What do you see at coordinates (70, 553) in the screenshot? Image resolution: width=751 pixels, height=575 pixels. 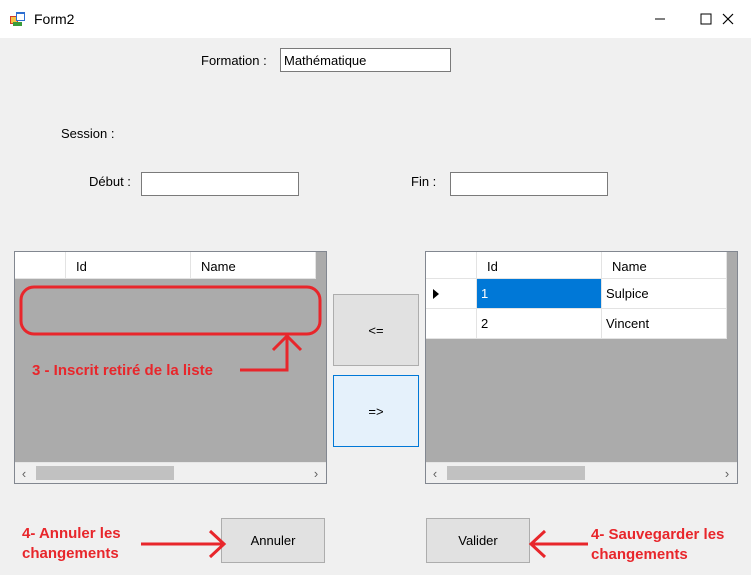 I see `annotation-cancel-line2: changements` at bounding box center [70, 553].